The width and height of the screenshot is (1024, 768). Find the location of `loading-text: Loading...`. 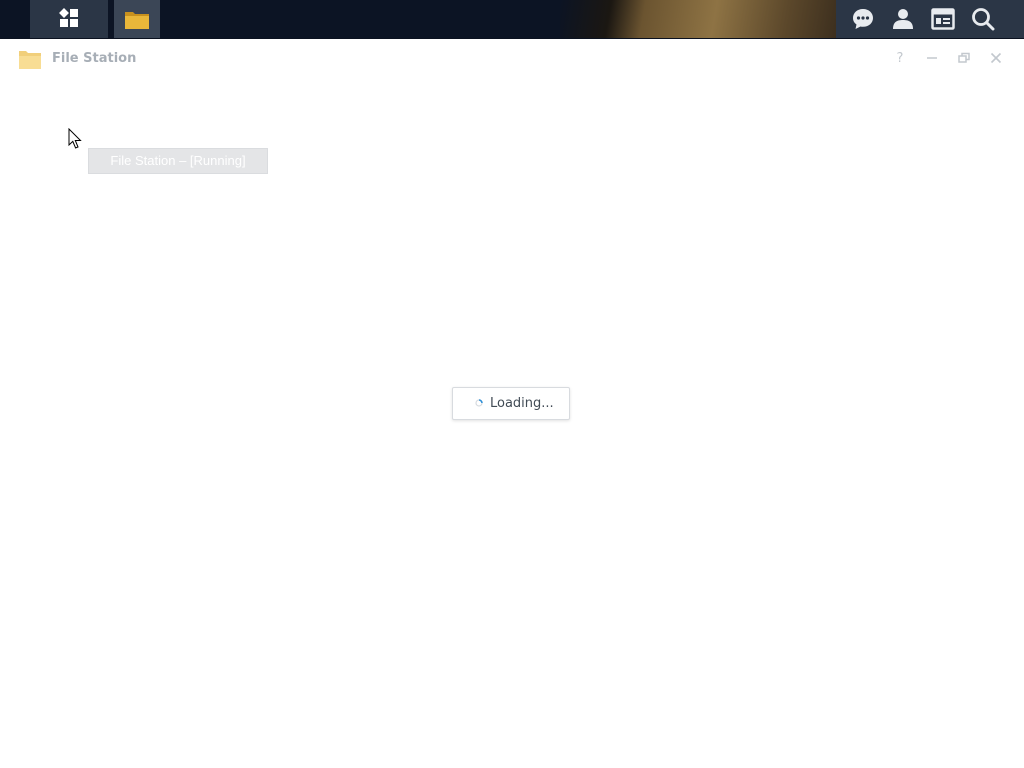

loading-text: Loading... is located at coordinates (522, 403).